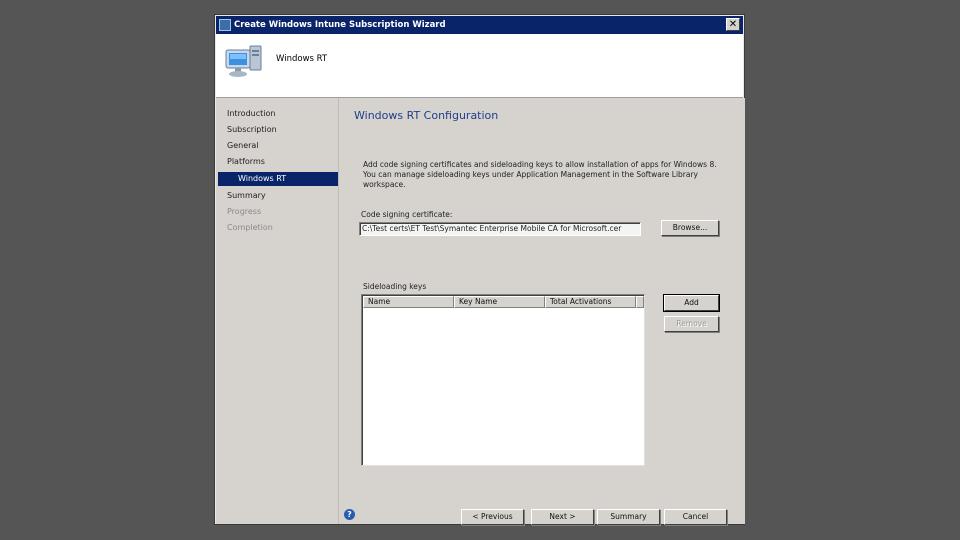 The height and width of the screenshot is (540, 960). What do you see at coordinates (590, 302) in the screenshot?
I see `column-header-total-activations: Total Activations` at bounding box center [590, 302].